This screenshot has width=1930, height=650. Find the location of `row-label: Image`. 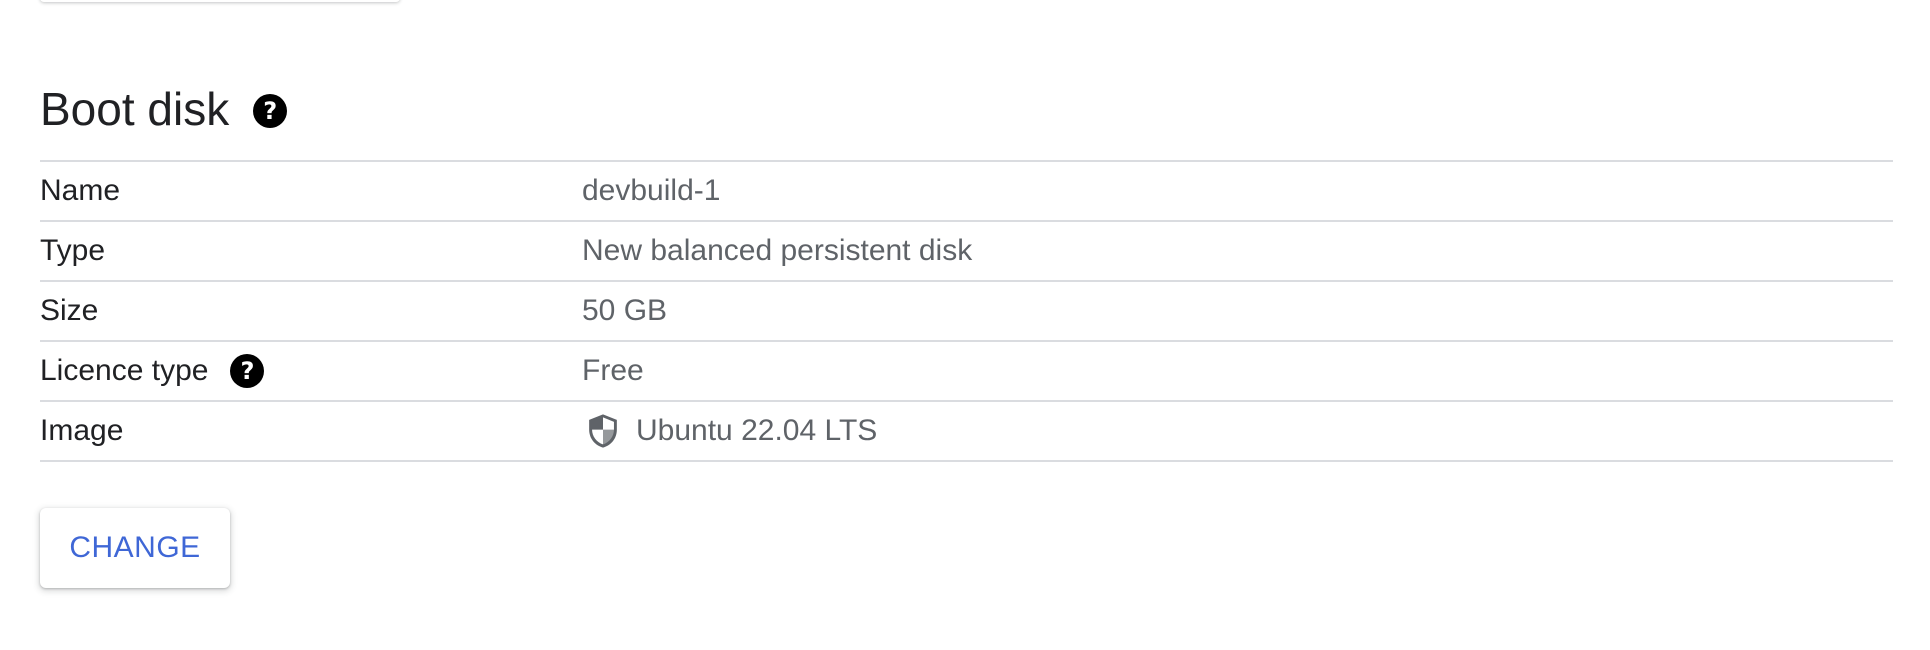

row-label: Image is located at coordinates (82, 430).